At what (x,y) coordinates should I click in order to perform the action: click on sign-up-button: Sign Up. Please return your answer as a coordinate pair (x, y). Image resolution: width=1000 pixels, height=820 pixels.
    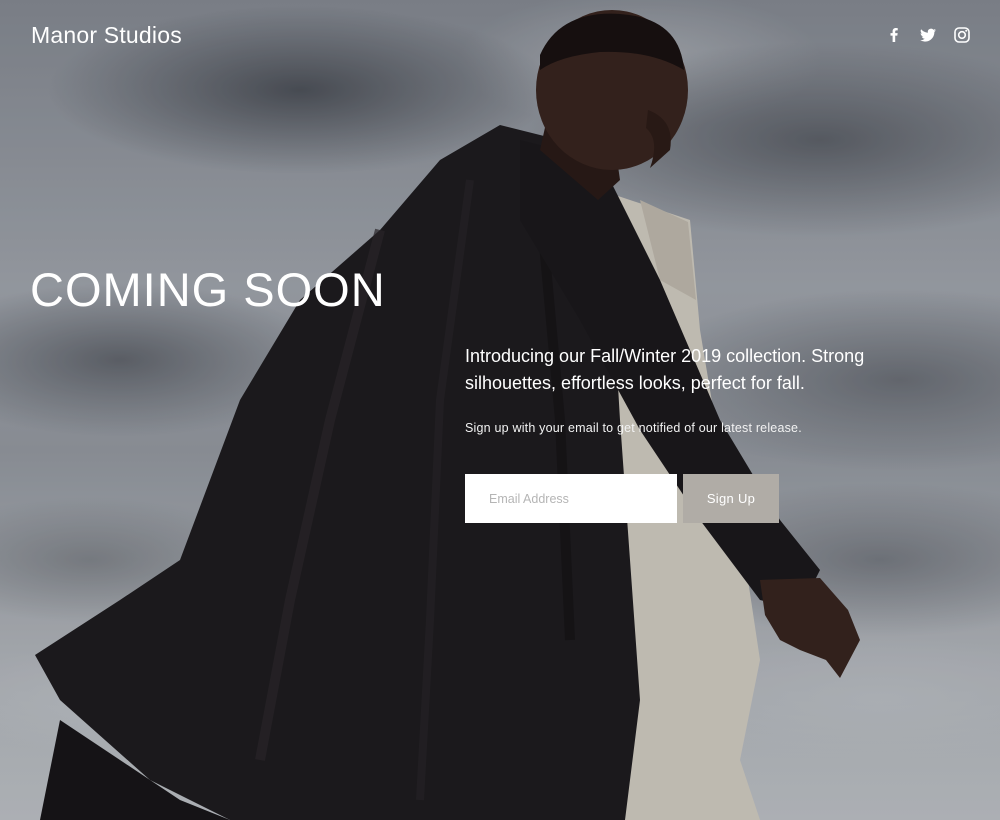
    Looking at the image, I should click on (731, 498).